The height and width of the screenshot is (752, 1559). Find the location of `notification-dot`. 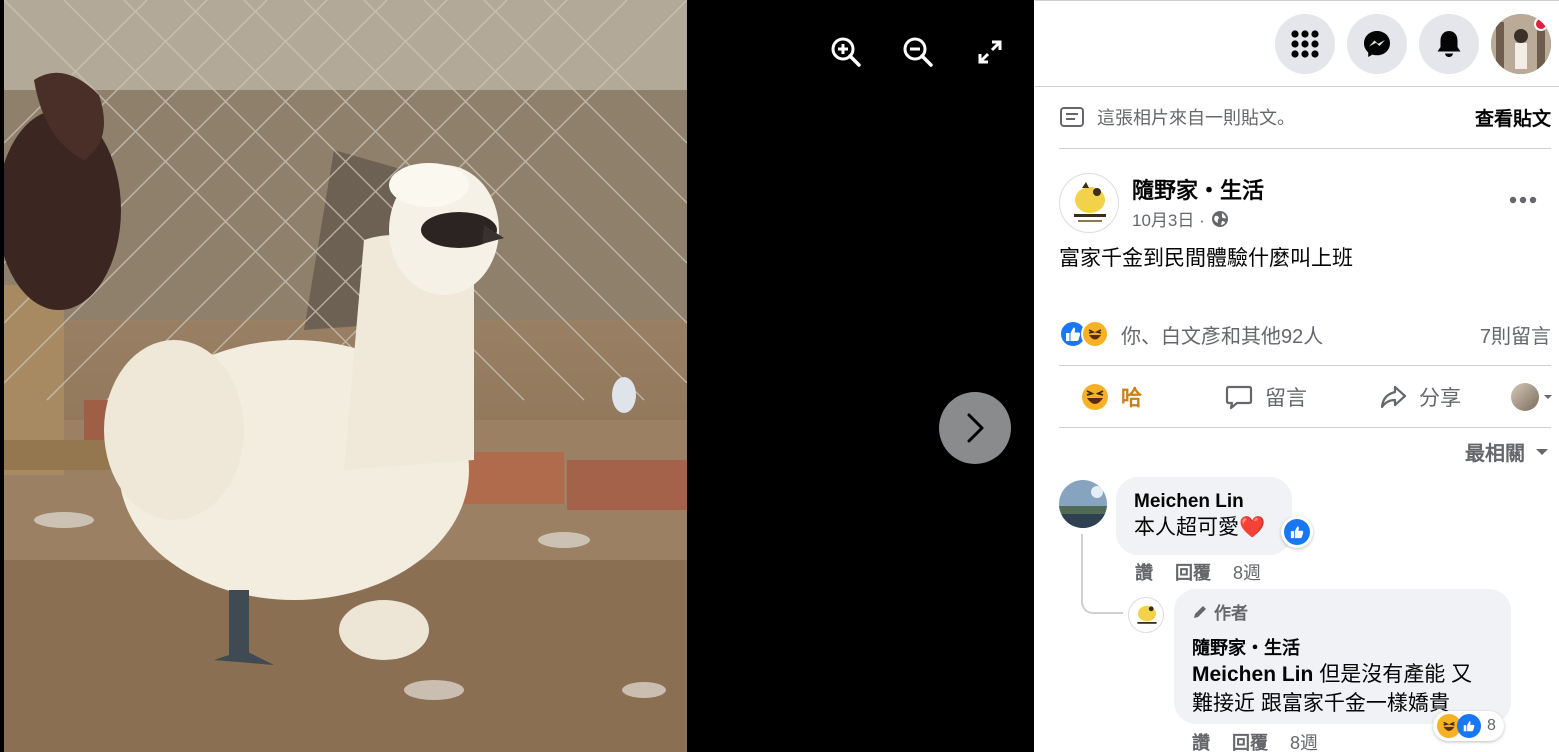

notification-dot is located at coordinates (1541, 24).